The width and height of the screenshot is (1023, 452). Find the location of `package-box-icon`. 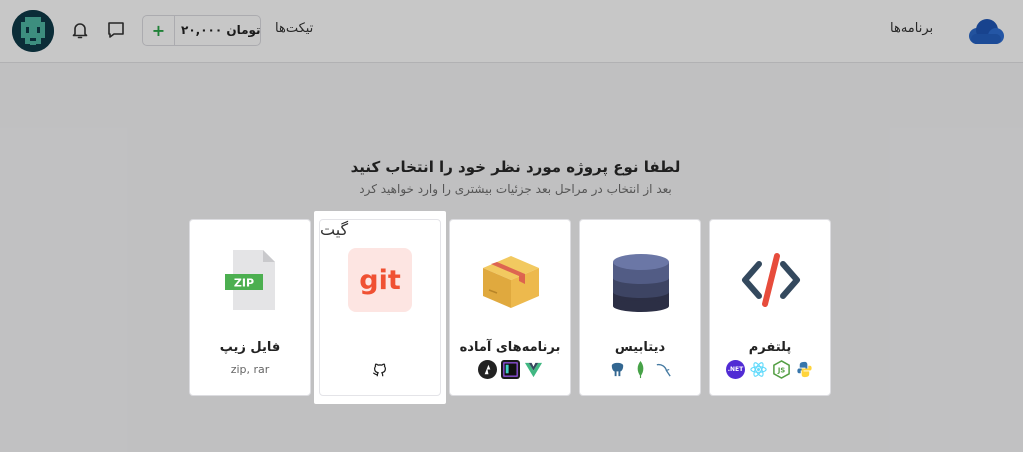

package-box-icon is located at coordinates (511, 282).